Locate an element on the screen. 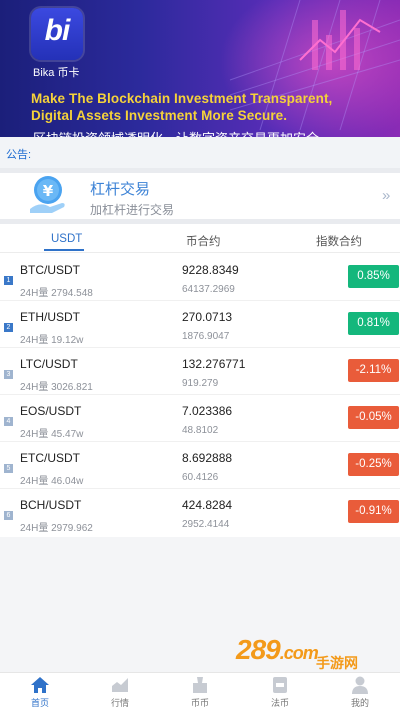 This screenshot has width=400, height=710. rank-badge: 2 is located at coordinates (8, 327).